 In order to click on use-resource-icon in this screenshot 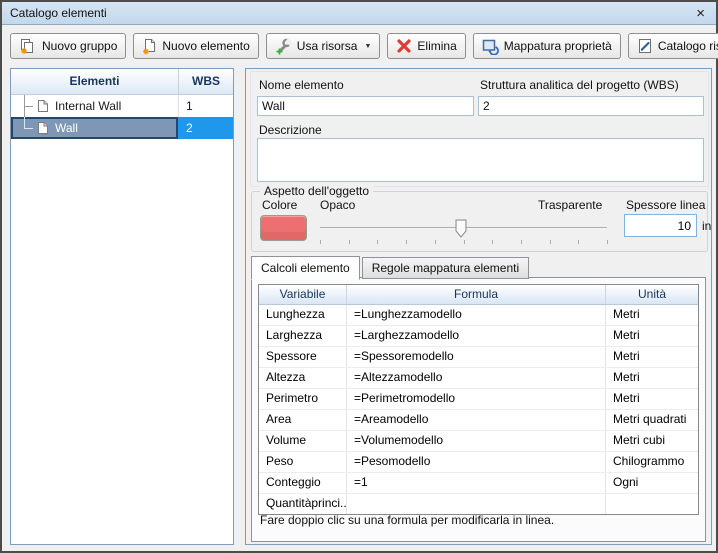, I will do `click(284, 45)`.